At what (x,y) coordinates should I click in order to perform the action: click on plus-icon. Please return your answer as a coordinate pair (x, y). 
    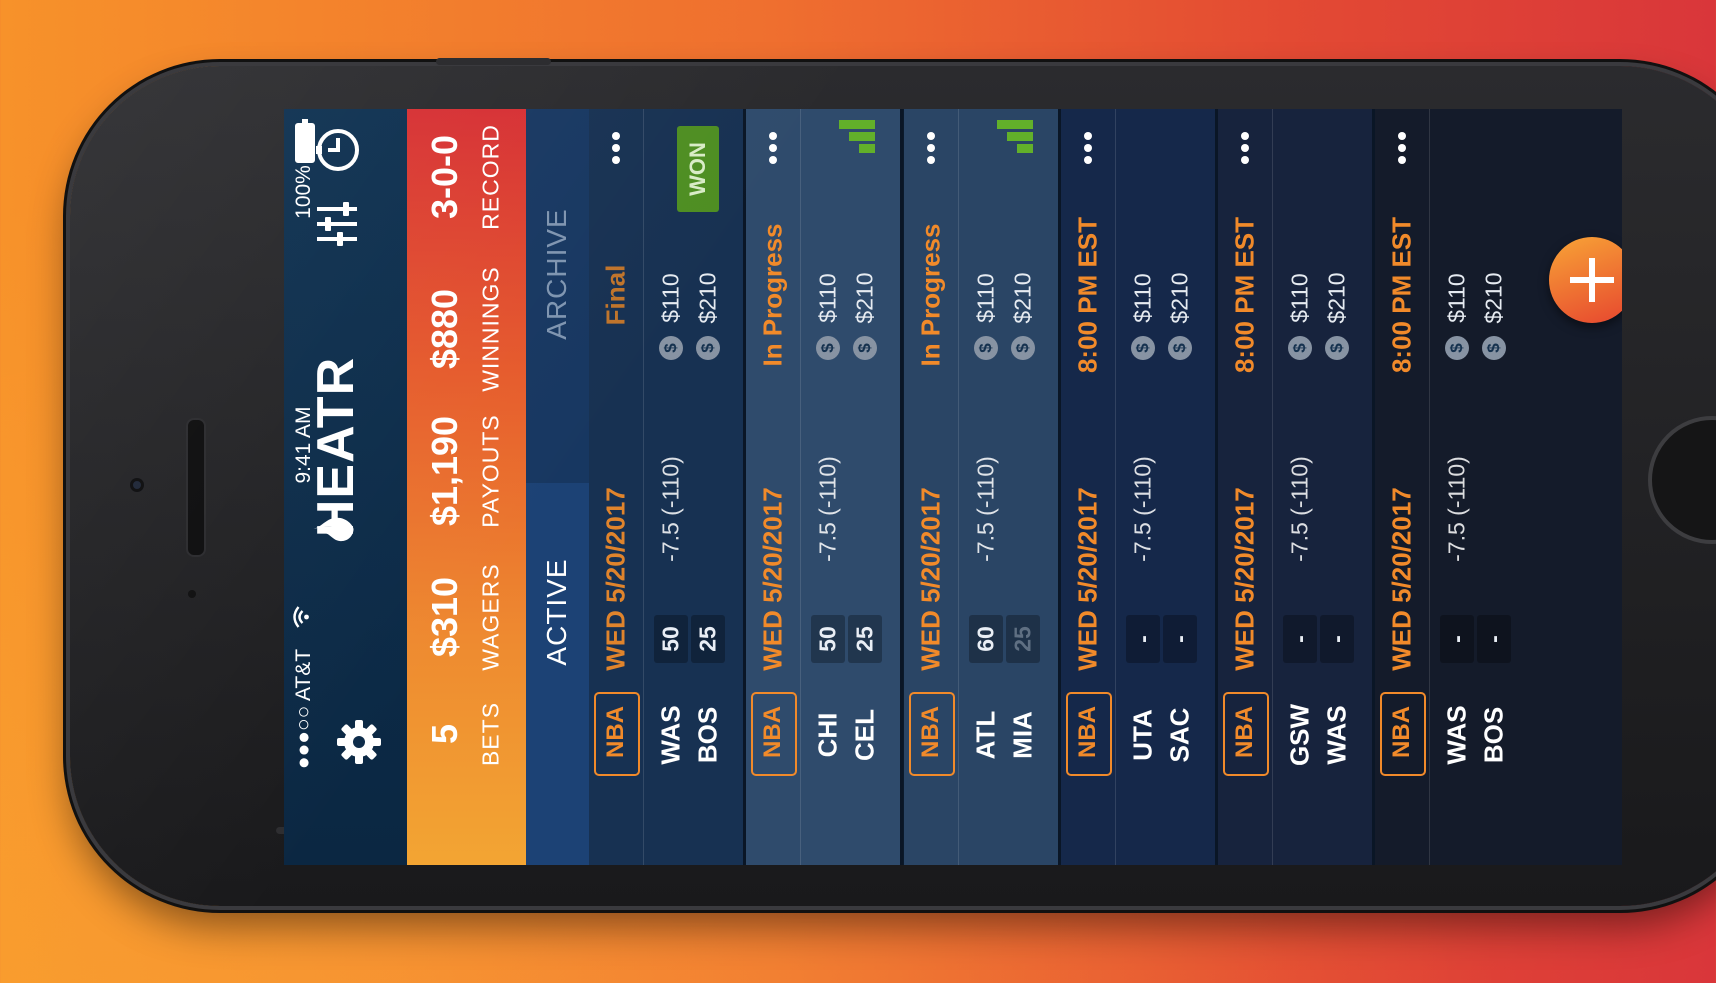
    Looking at the image, I should click on (1592, 280).